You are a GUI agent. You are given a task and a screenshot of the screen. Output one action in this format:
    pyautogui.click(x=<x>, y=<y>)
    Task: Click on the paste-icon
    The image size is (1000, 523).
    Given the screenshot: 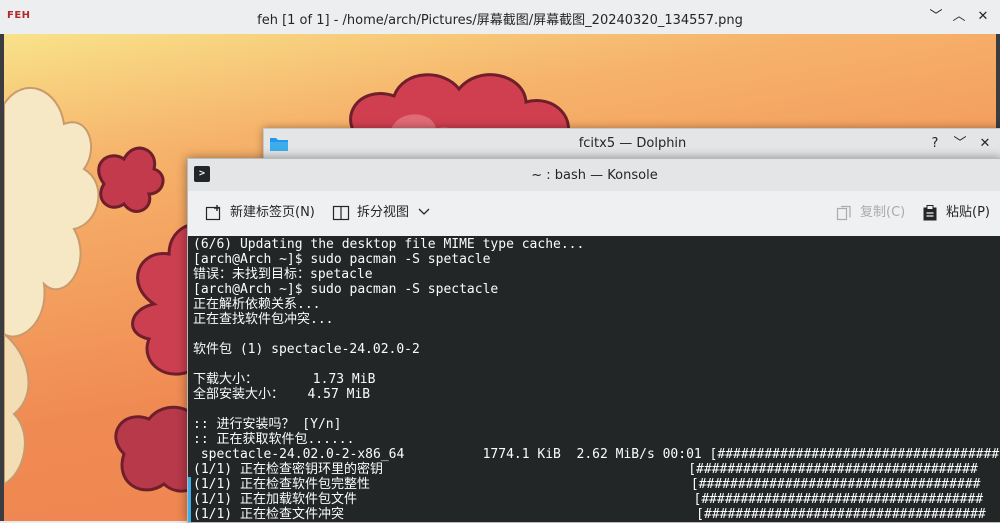 What is the action you would take?
    pyautogui.click(x=930, y=213)
    